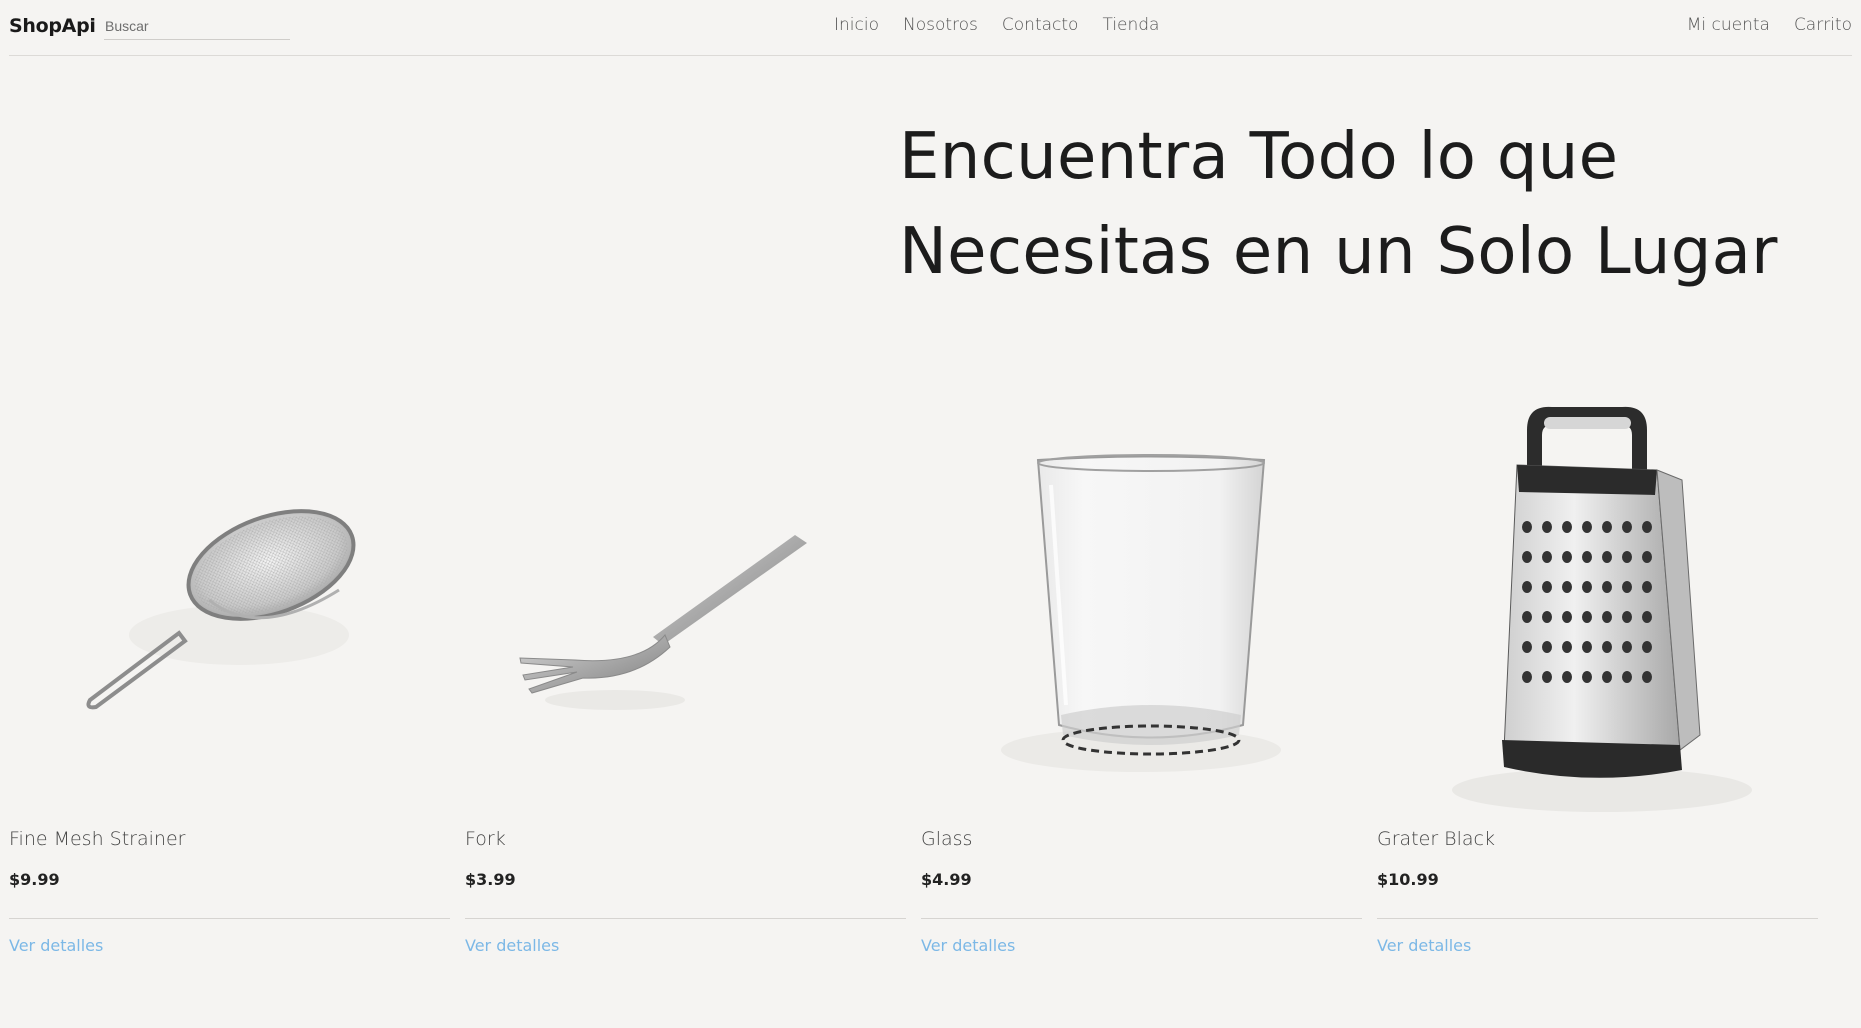  I want to click on product-price: $3.99, so click(490, 879).